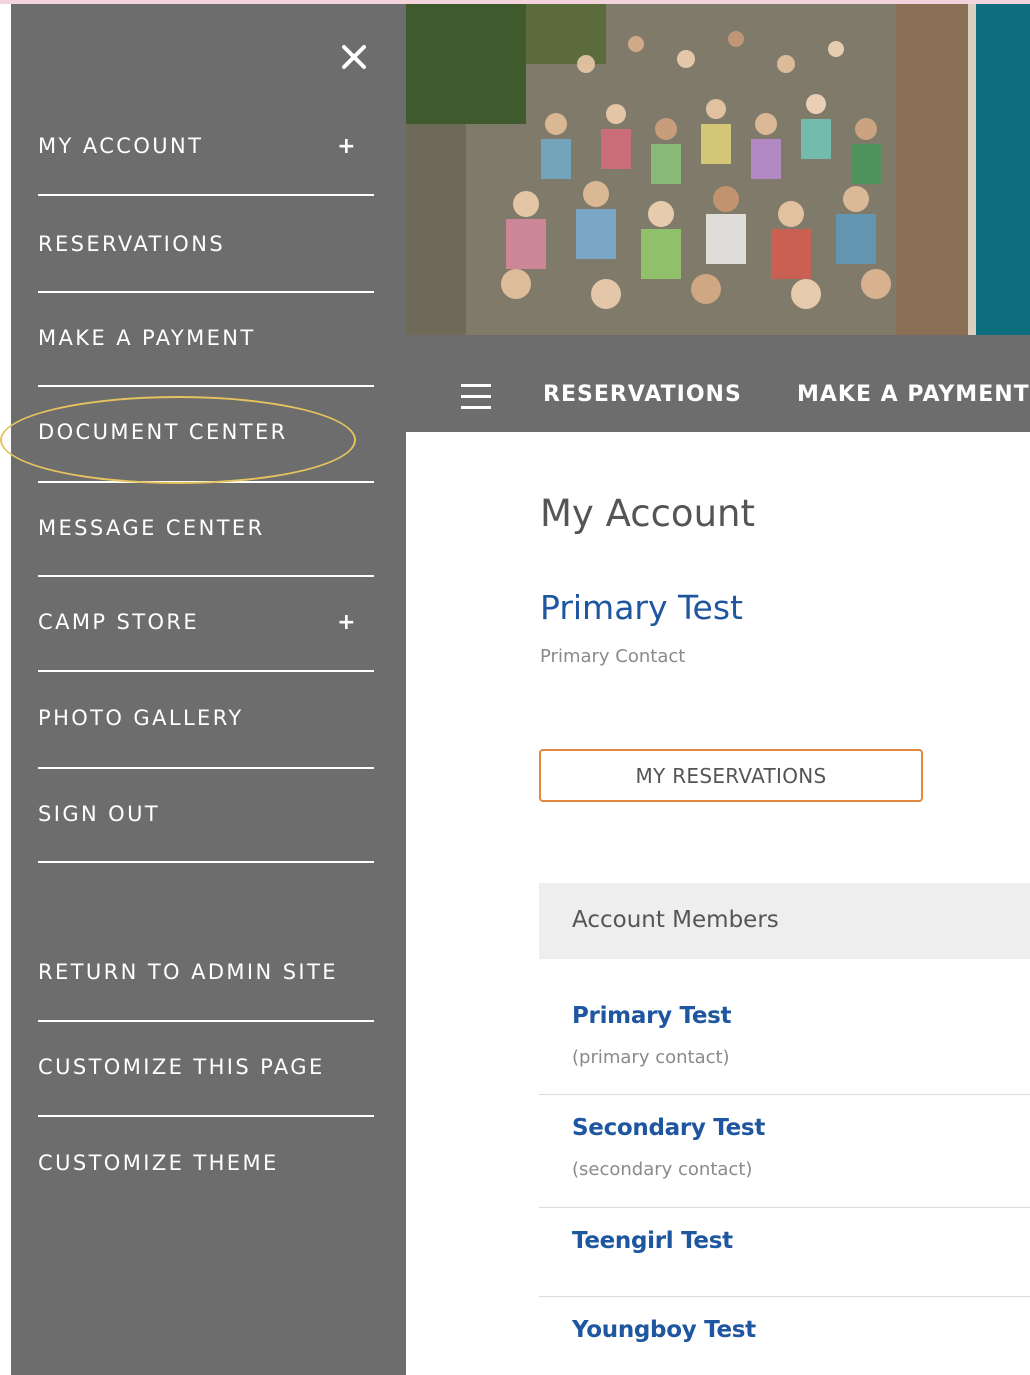 Image resolution: width=1030 pixels, height=1375 pixels. I want to click on hero-accent-panel, so click(1003, 169).